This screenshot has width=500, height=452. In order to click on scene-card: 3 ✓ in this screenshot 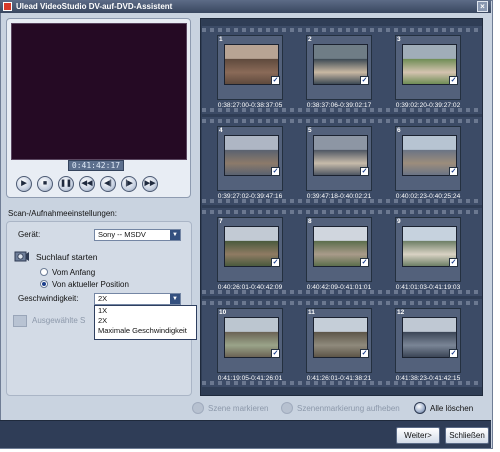, I will do `click(428, 67)`.